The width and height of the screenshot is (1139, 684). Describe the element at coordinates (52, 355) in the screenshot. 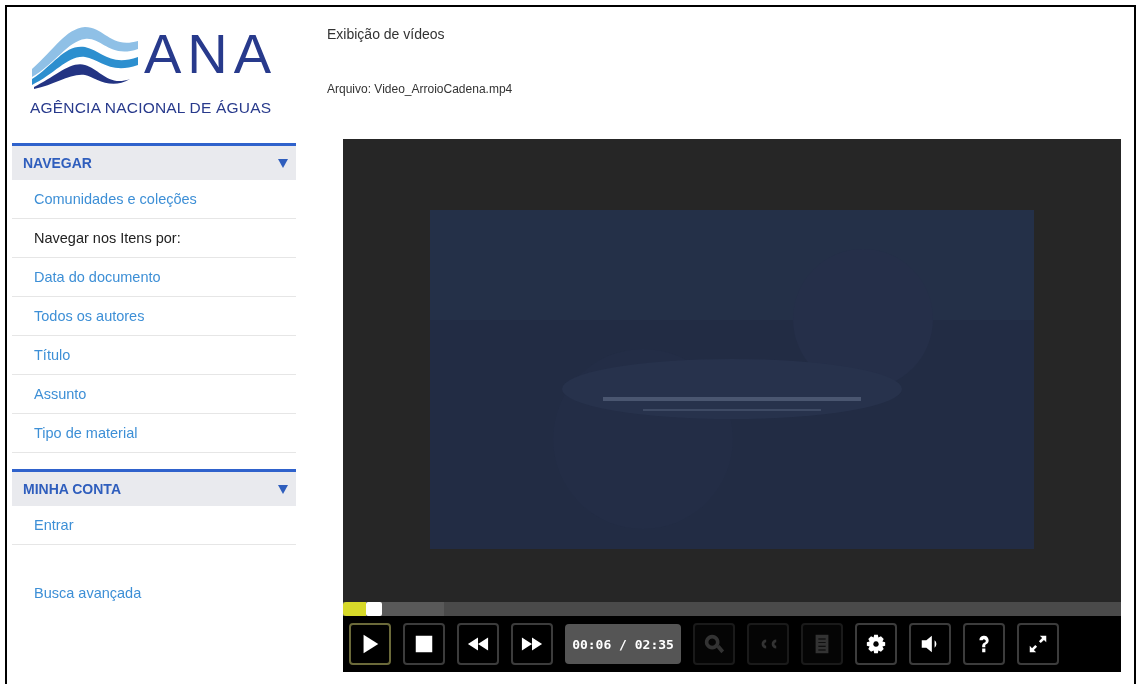

I see `sidebar-link: Título` at that location.